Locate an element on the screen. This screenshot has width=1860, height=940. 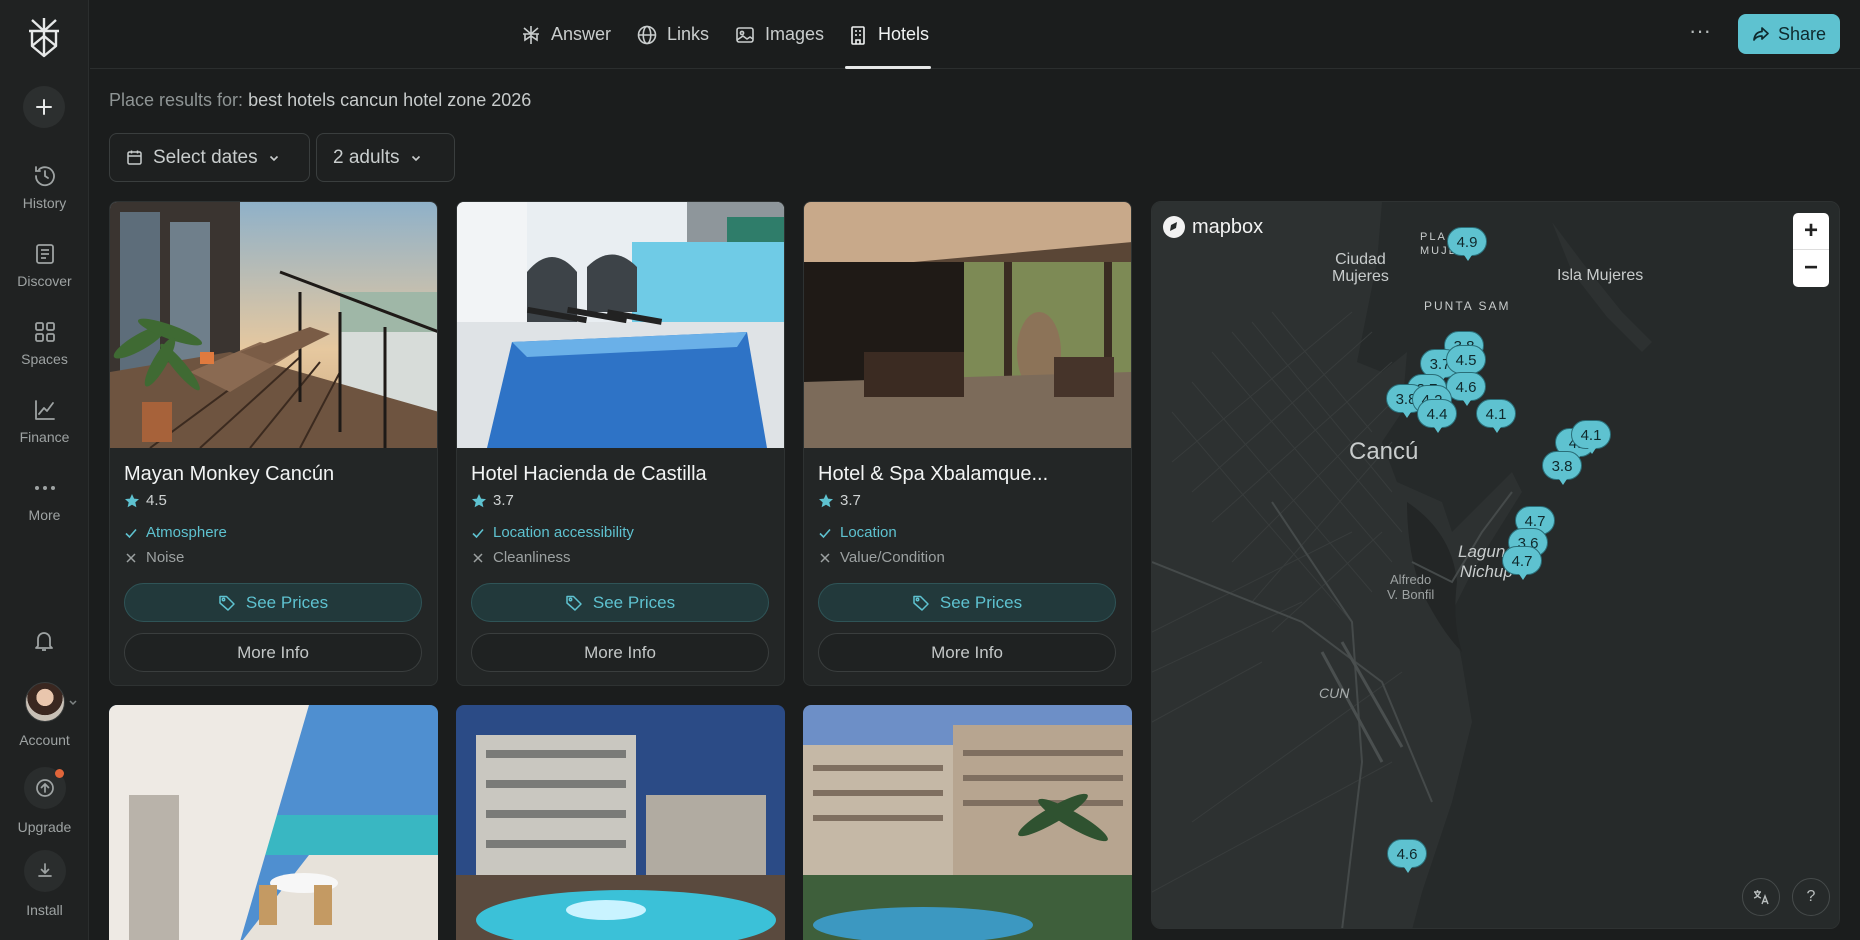
discover-icon is located at coordinates (44, 254).